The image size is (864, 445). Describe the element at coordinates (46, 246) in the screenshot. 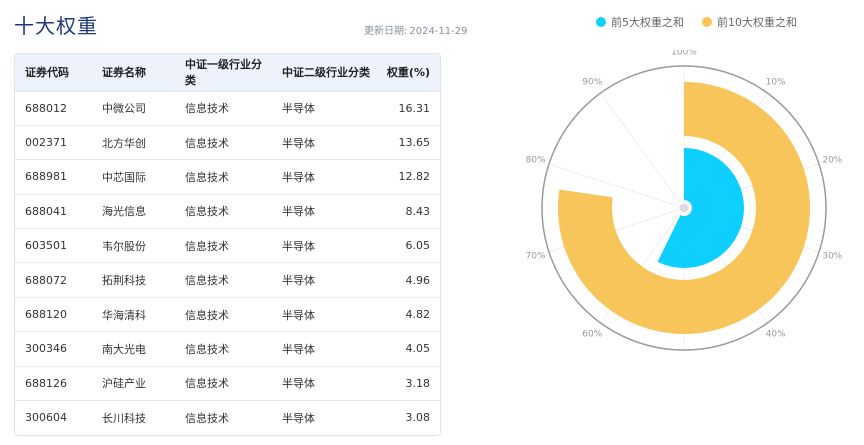

I see `cell-code: 603501` at that location.